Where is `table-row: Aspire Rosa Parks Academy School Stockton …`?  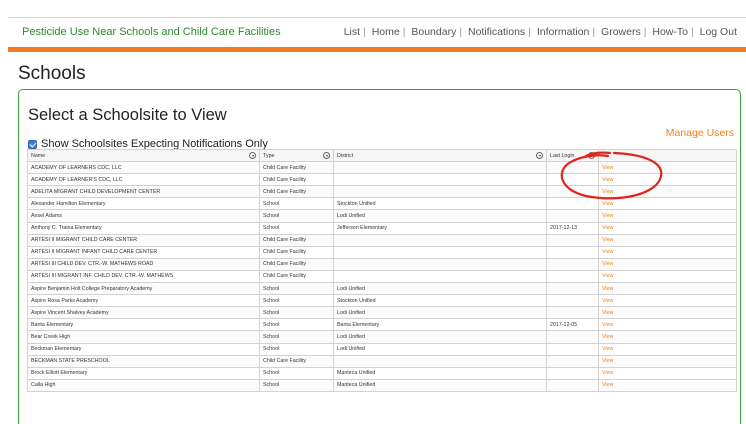 table-row: Aspire Rosa Parks Academy School Stockton … is located at coordinates (382, 301).